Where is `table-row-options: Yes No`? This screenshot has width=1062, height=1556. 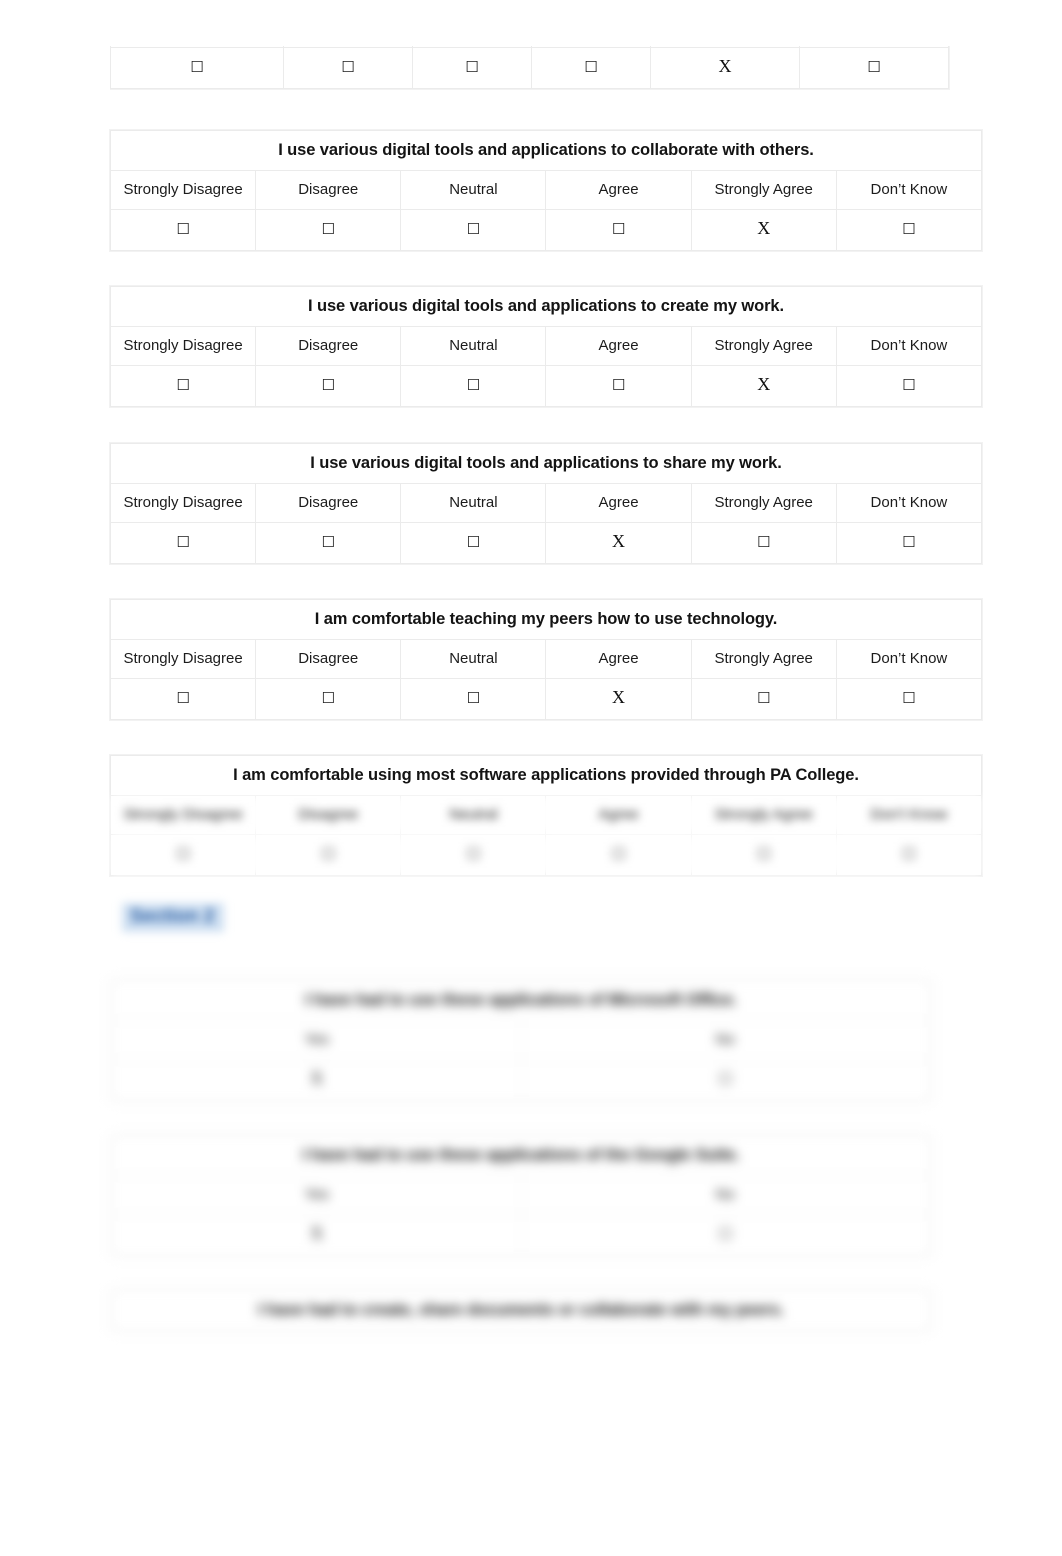 table-row-options: Yes No is located at coordinates (521, 1040).